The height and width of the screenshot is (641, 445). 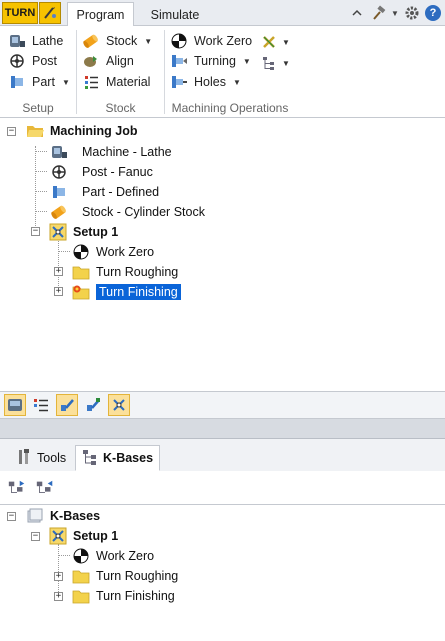 I want to click on stock-button: Stock ▼, so click(x=117, y=41).